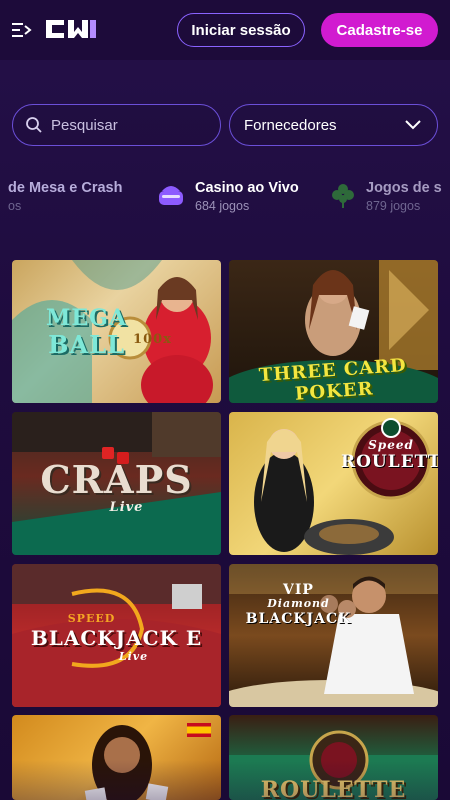 The height and width of the screenshot is (800, 450). I want to click on game-tile-craps: CRAPS Live, so click(116, 483).